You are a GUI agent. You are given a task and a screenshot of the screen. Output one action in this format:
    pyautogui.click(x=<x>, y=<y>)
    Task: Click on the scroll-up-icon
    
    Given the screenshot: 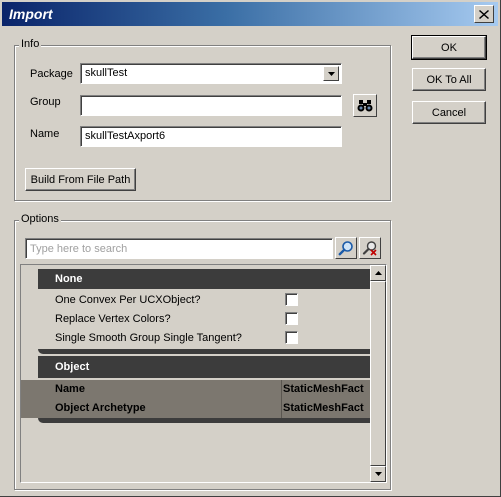 What is the action you would take?
    pyautogui.click(x=378, y=273)
    